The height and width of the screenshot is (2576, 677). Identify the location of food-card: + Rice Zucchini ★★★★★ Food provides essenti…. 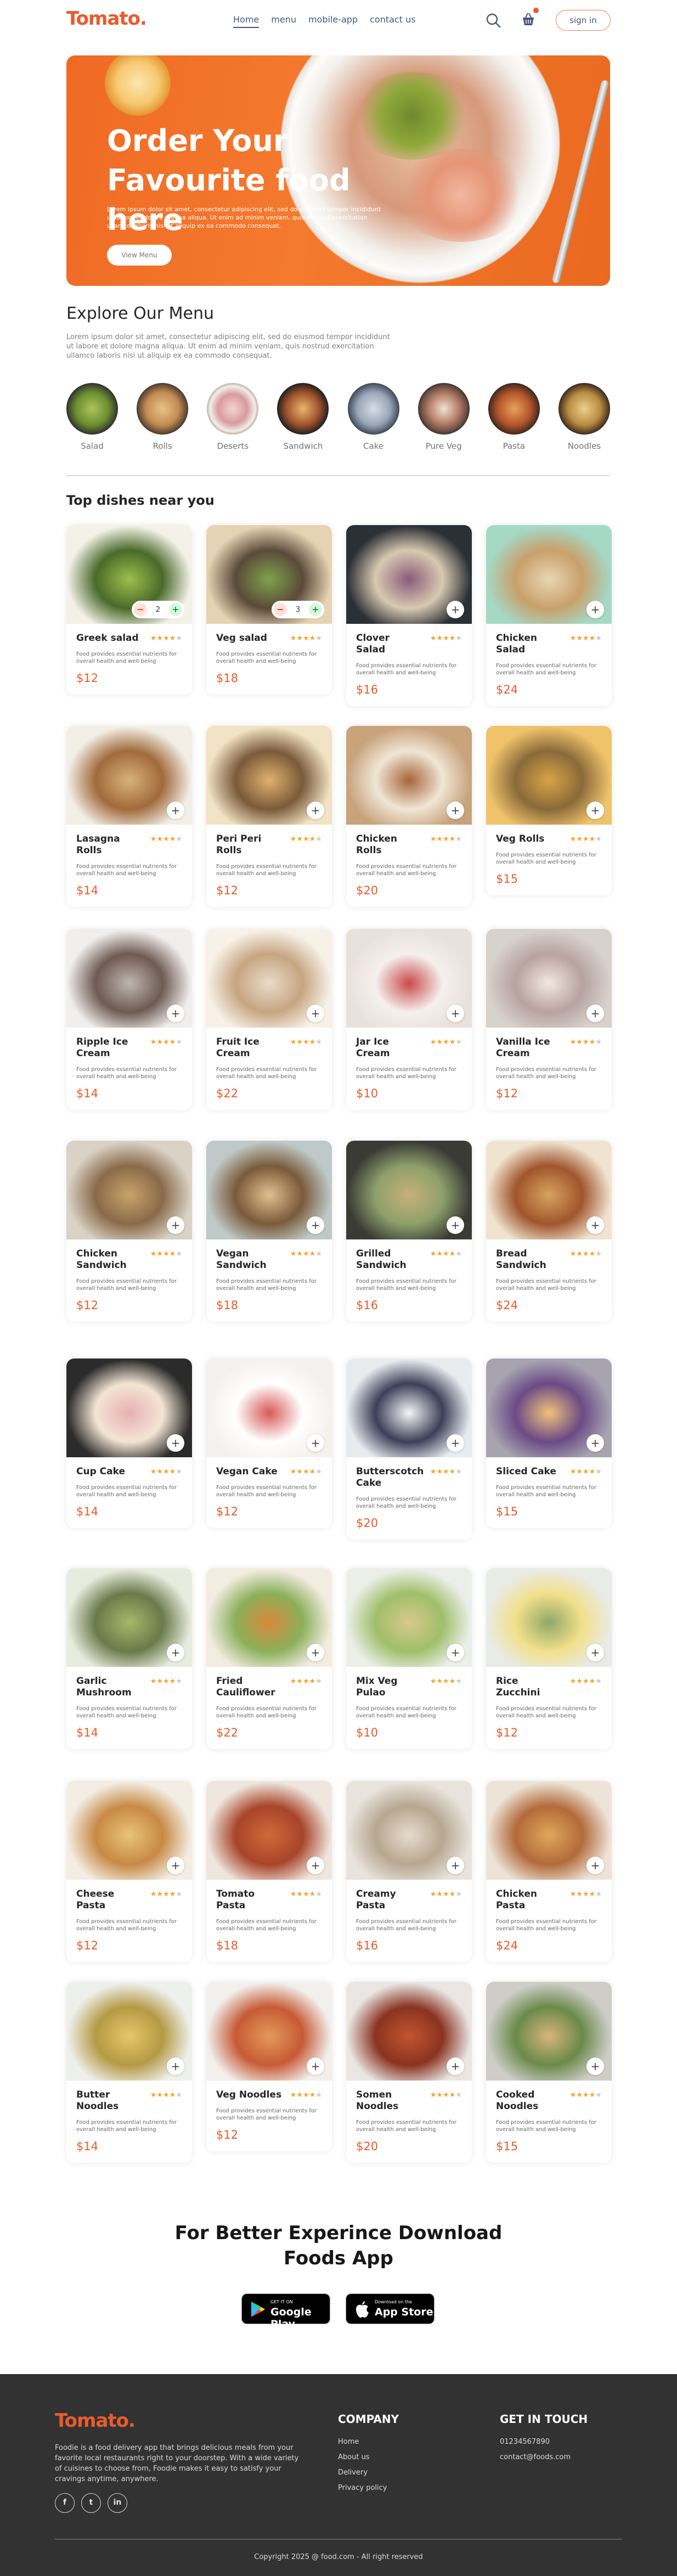
(549, 1659).